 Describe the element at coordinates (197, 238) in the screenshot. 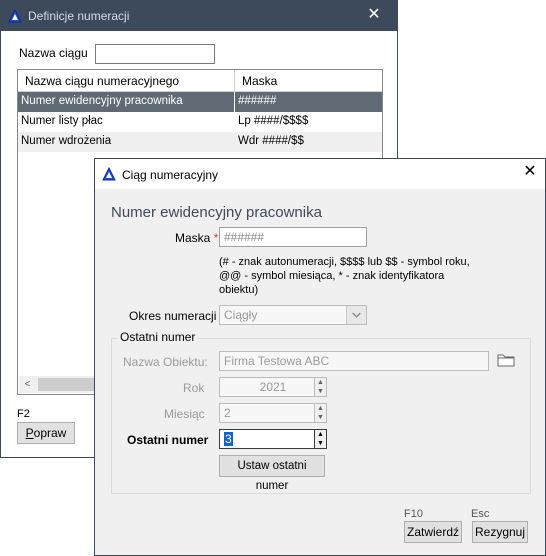

I see `mask-label: Maska *` at that location.